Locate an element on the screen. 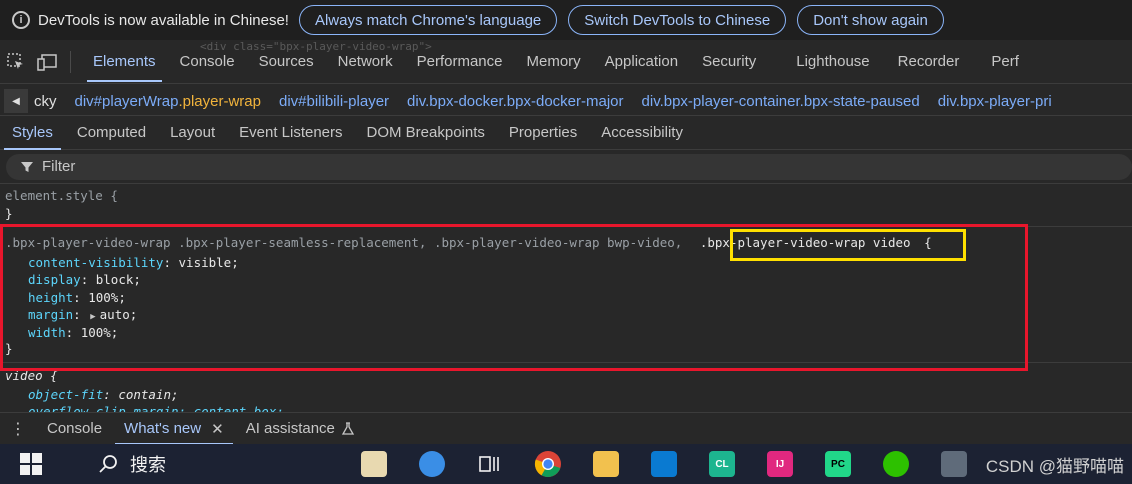 The image size is (1132, 484). inspect-element-icon is located at coordinates (16, 61).